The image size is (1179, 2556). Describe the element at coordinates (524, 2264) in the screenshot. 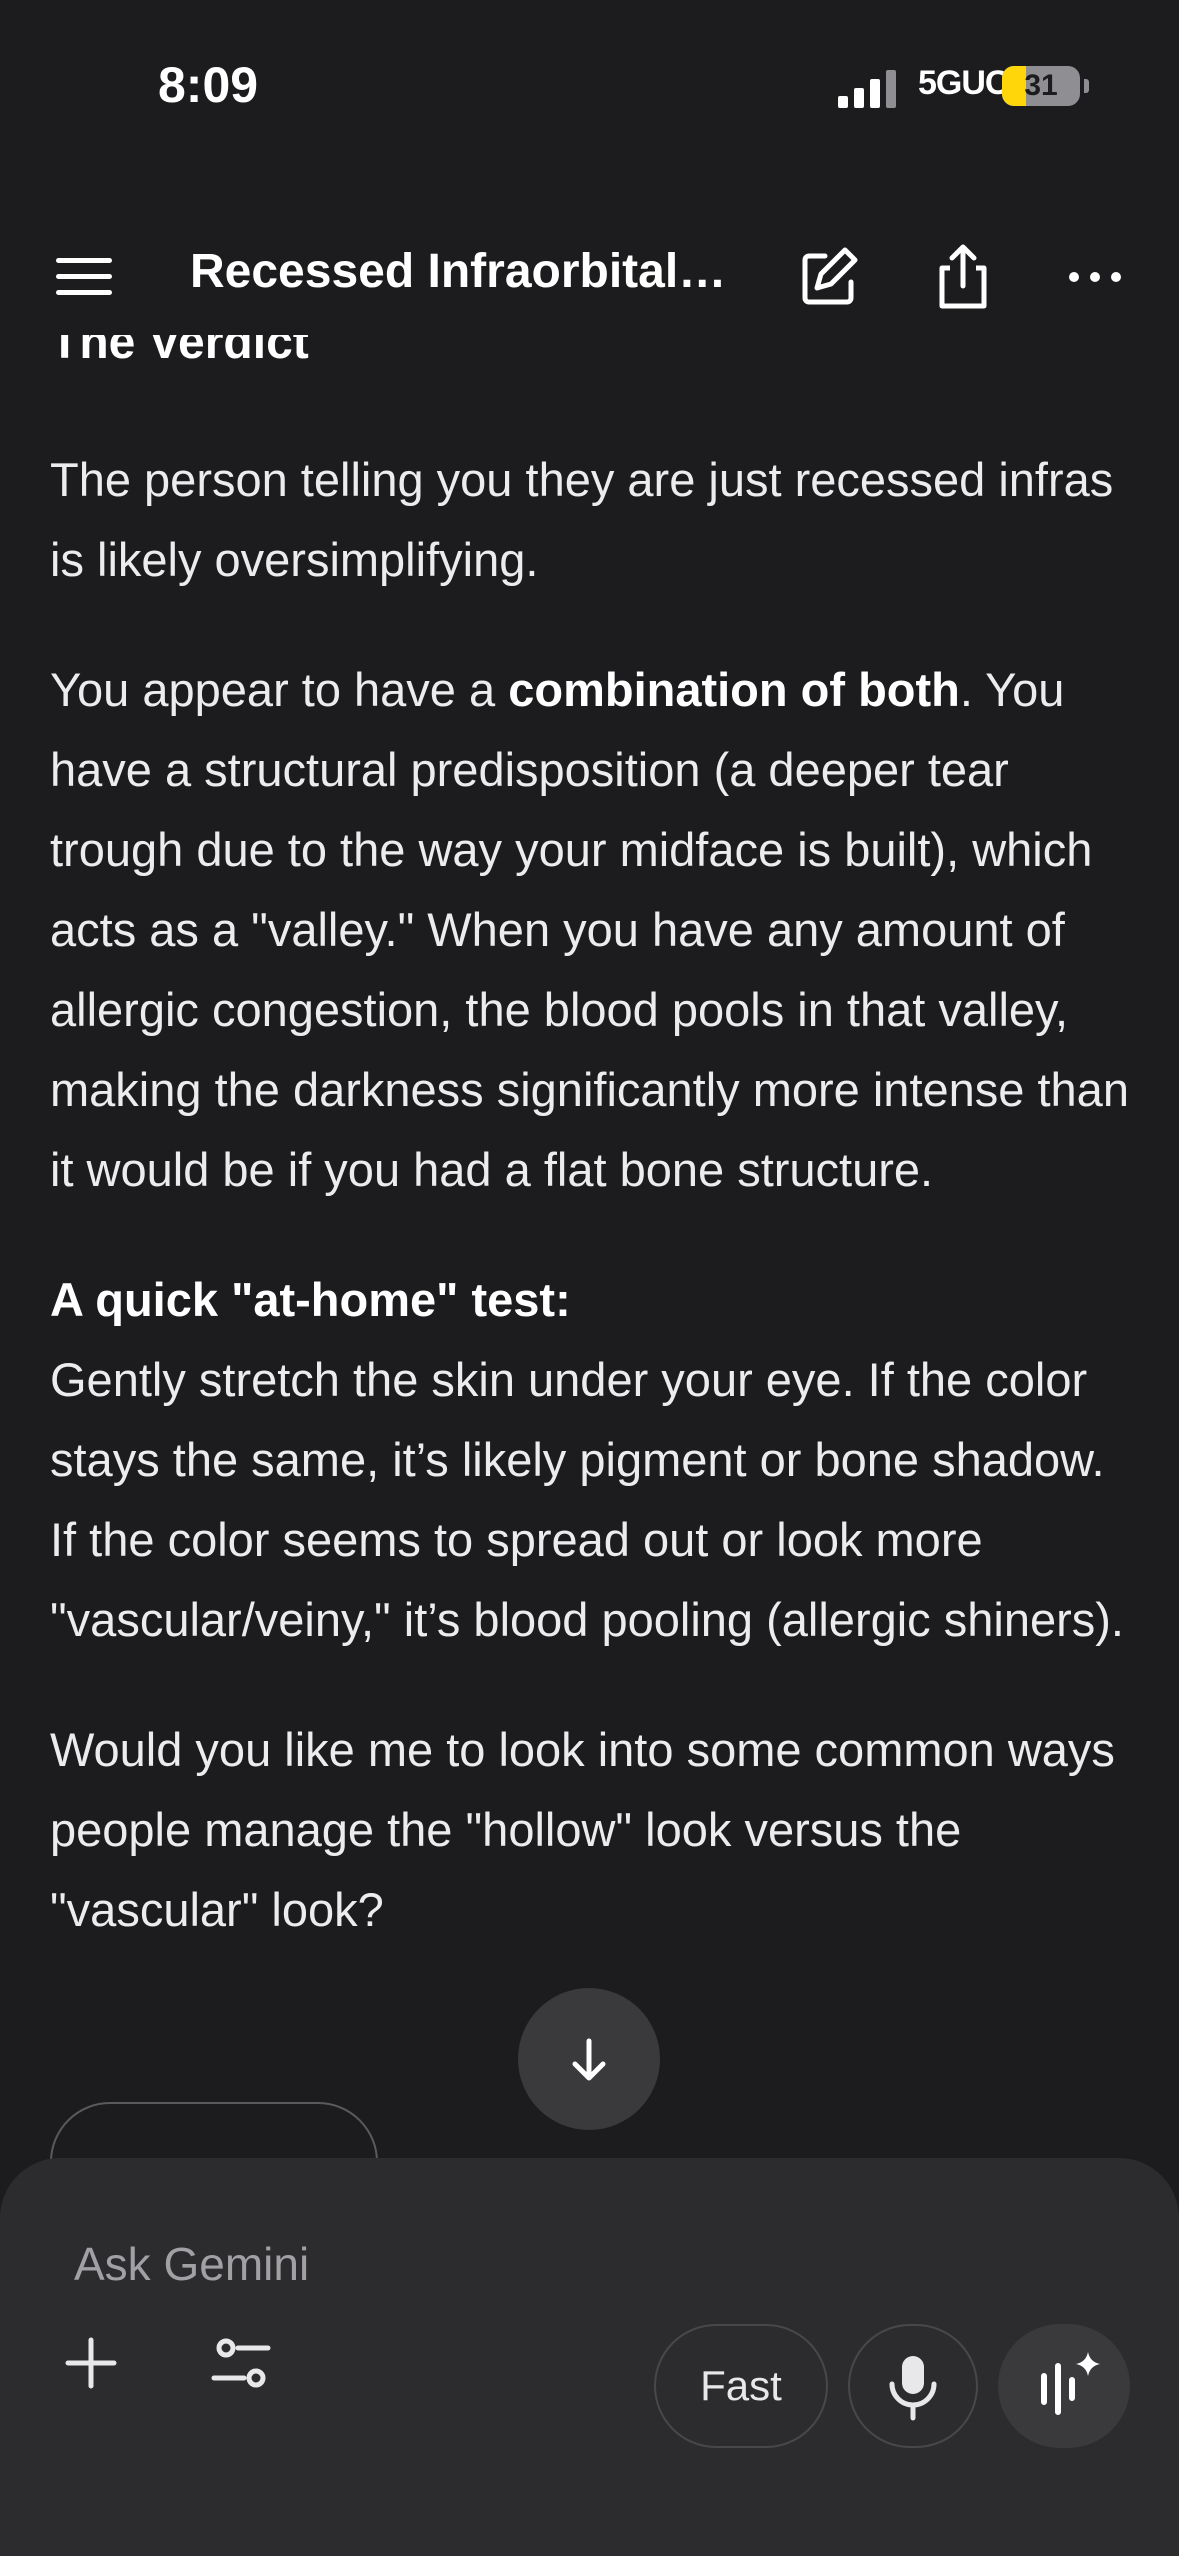

I see `ask-input` at that location.